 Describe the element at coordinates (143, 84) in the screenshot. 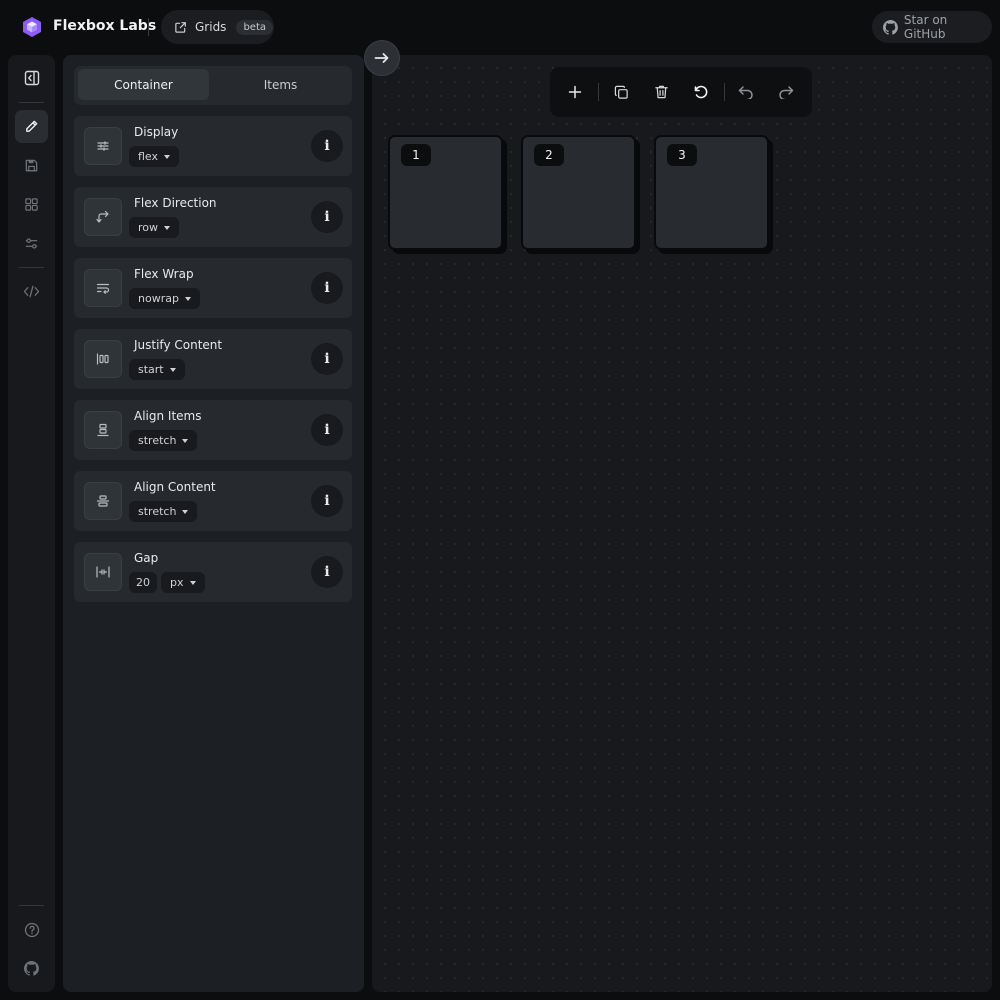

I see `tab-container: Container` at that location.